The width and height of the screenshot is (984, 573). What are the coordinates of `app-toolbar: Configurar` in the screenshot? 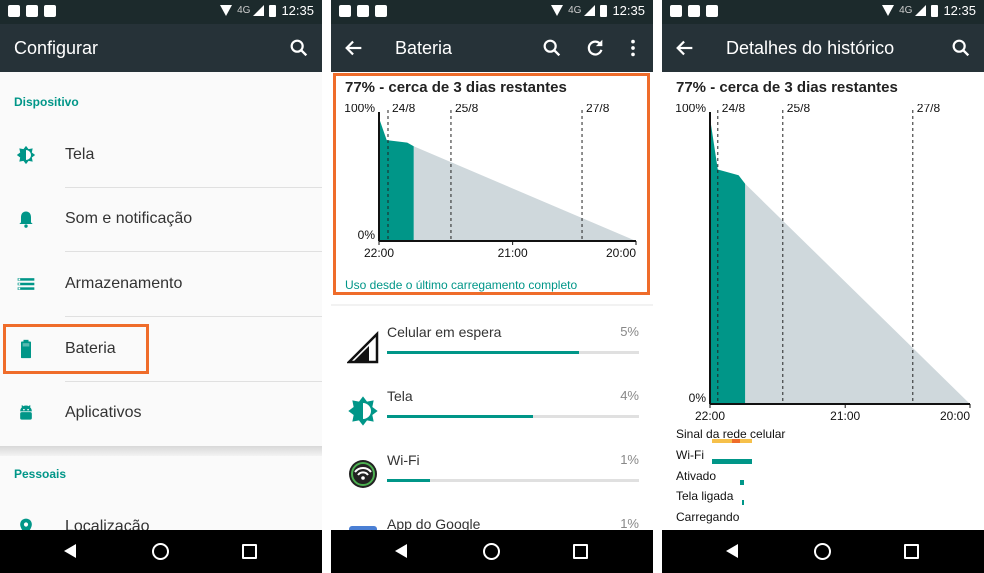 It's located at (161, 48).